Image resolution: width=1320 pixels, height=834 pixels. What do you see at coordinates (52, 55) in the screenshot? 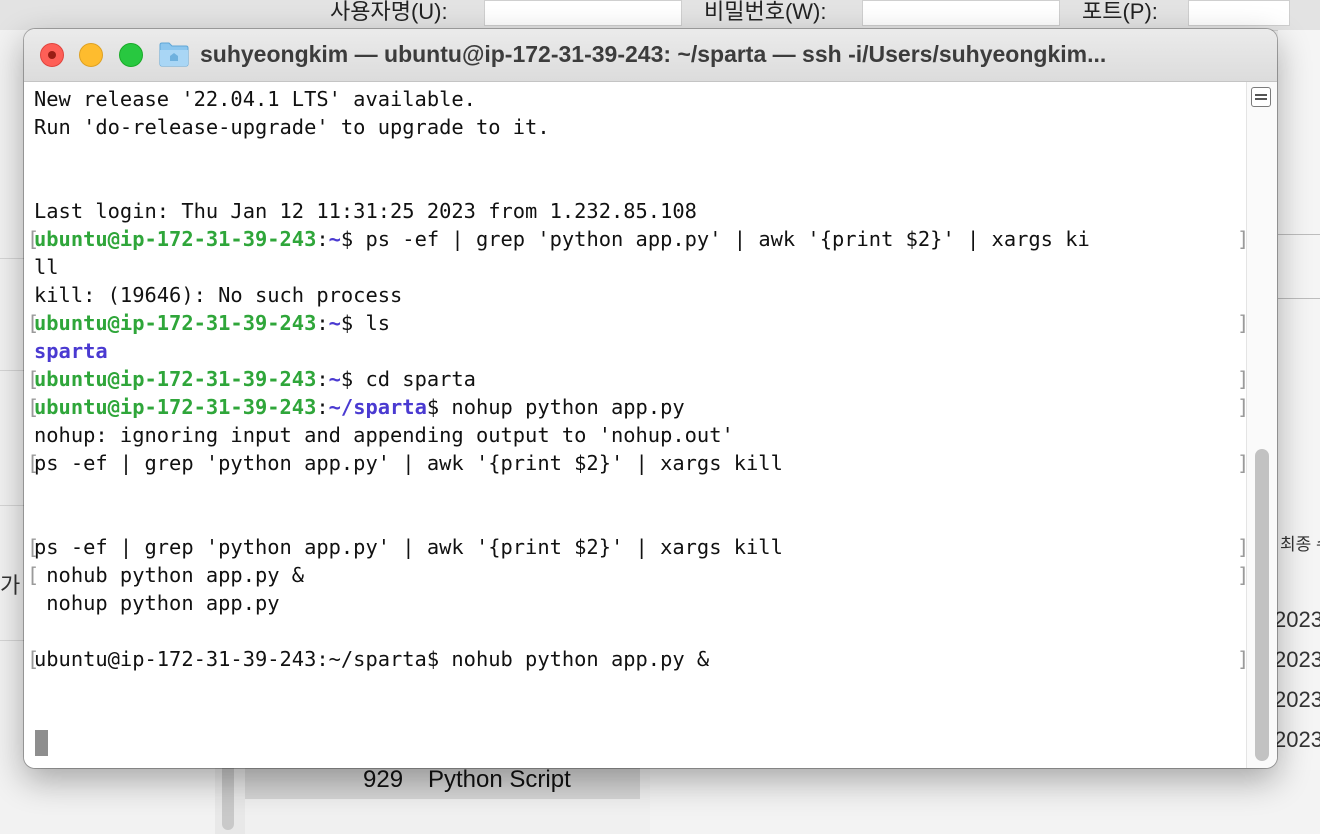
I see `close-button` at bounding box center [52, 55].